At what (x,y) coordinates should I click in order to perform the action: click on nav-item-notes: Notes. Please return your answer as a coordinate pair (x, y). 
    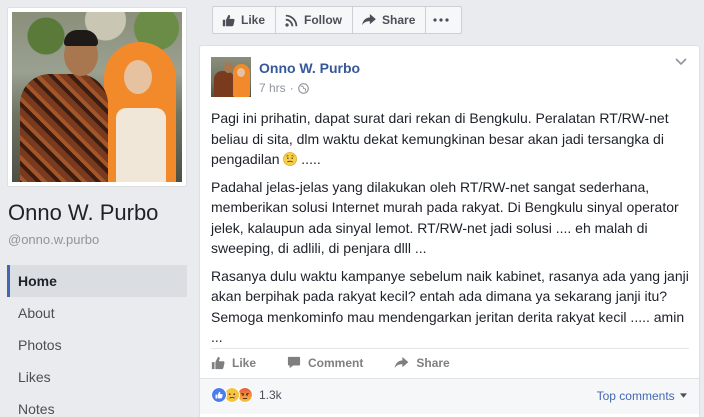
    Looking at the image, I should click on (97, 405).